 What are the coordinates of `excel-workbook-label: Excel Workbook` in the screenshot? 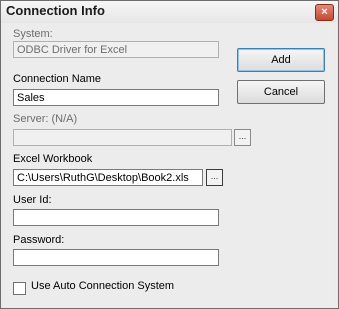 It's located at (53, 159).